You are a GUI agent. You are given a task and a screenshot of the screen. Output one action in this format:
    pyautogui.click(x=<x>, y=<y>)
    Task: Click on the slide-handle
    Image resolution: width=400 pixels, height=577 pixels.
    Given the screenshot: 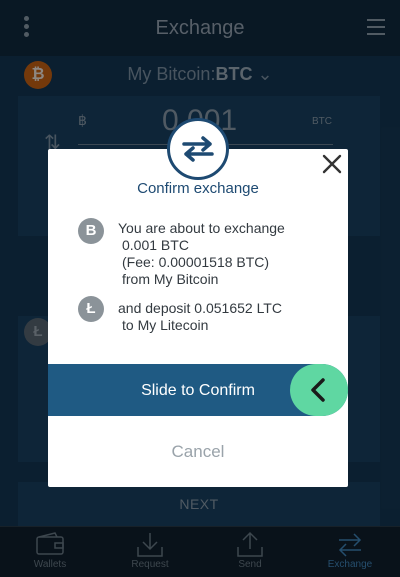 What is the action you would take?
    pyautogui.click(x=319, y=390)
    